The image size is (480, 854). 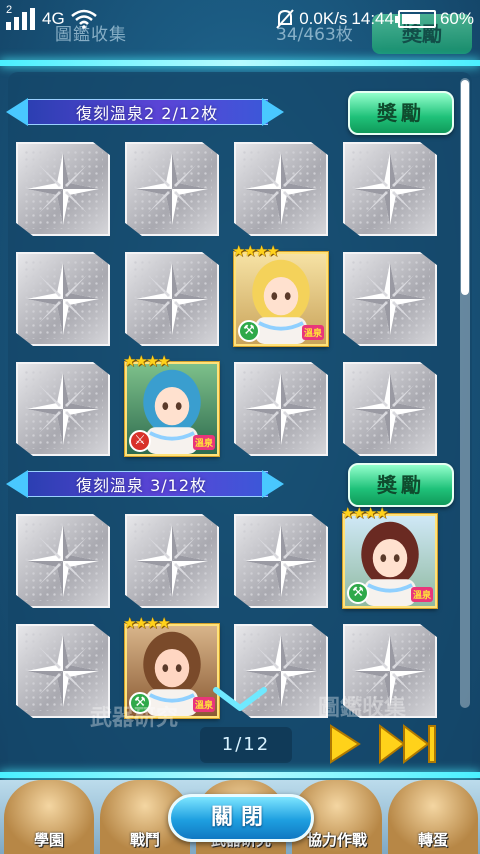 I want to click on sword-icon: ⚔, so click(x=140, y=441).